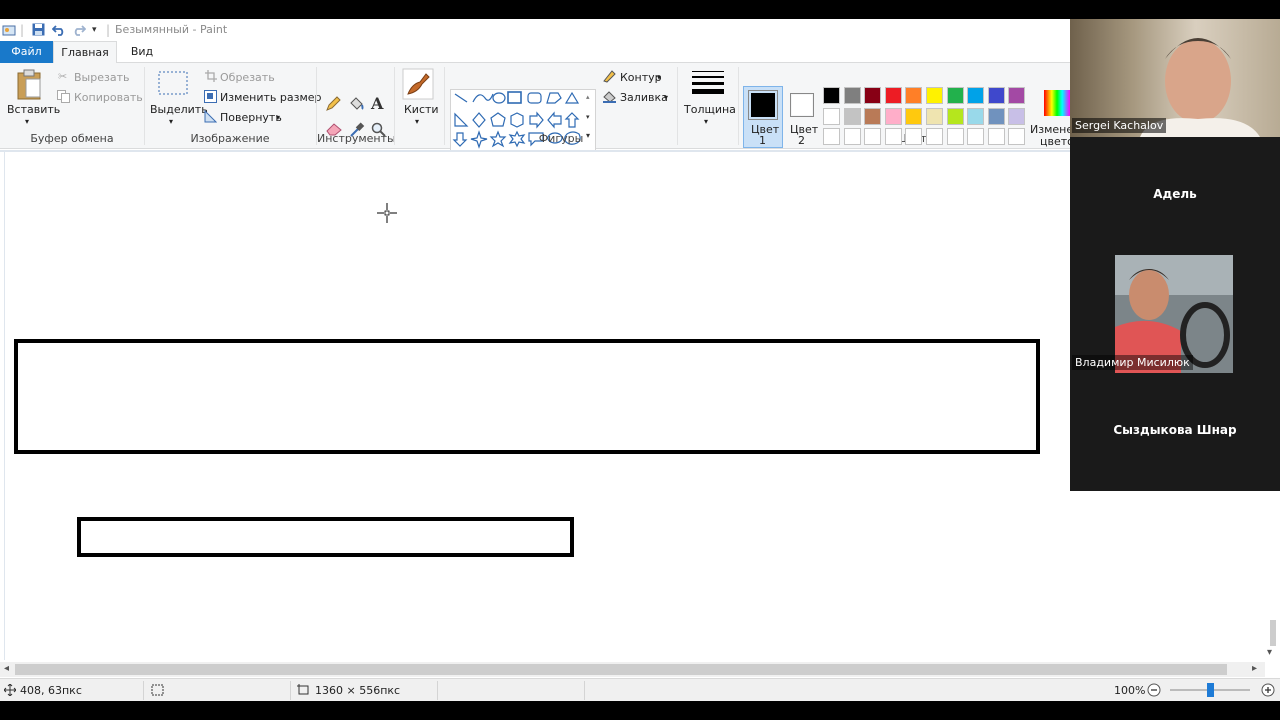 The height and width of the screenshot is (720, 1280). Describe the element at coordinates (325, 537) in the screenshot. I see `drawn-rectangle-small` at that location.